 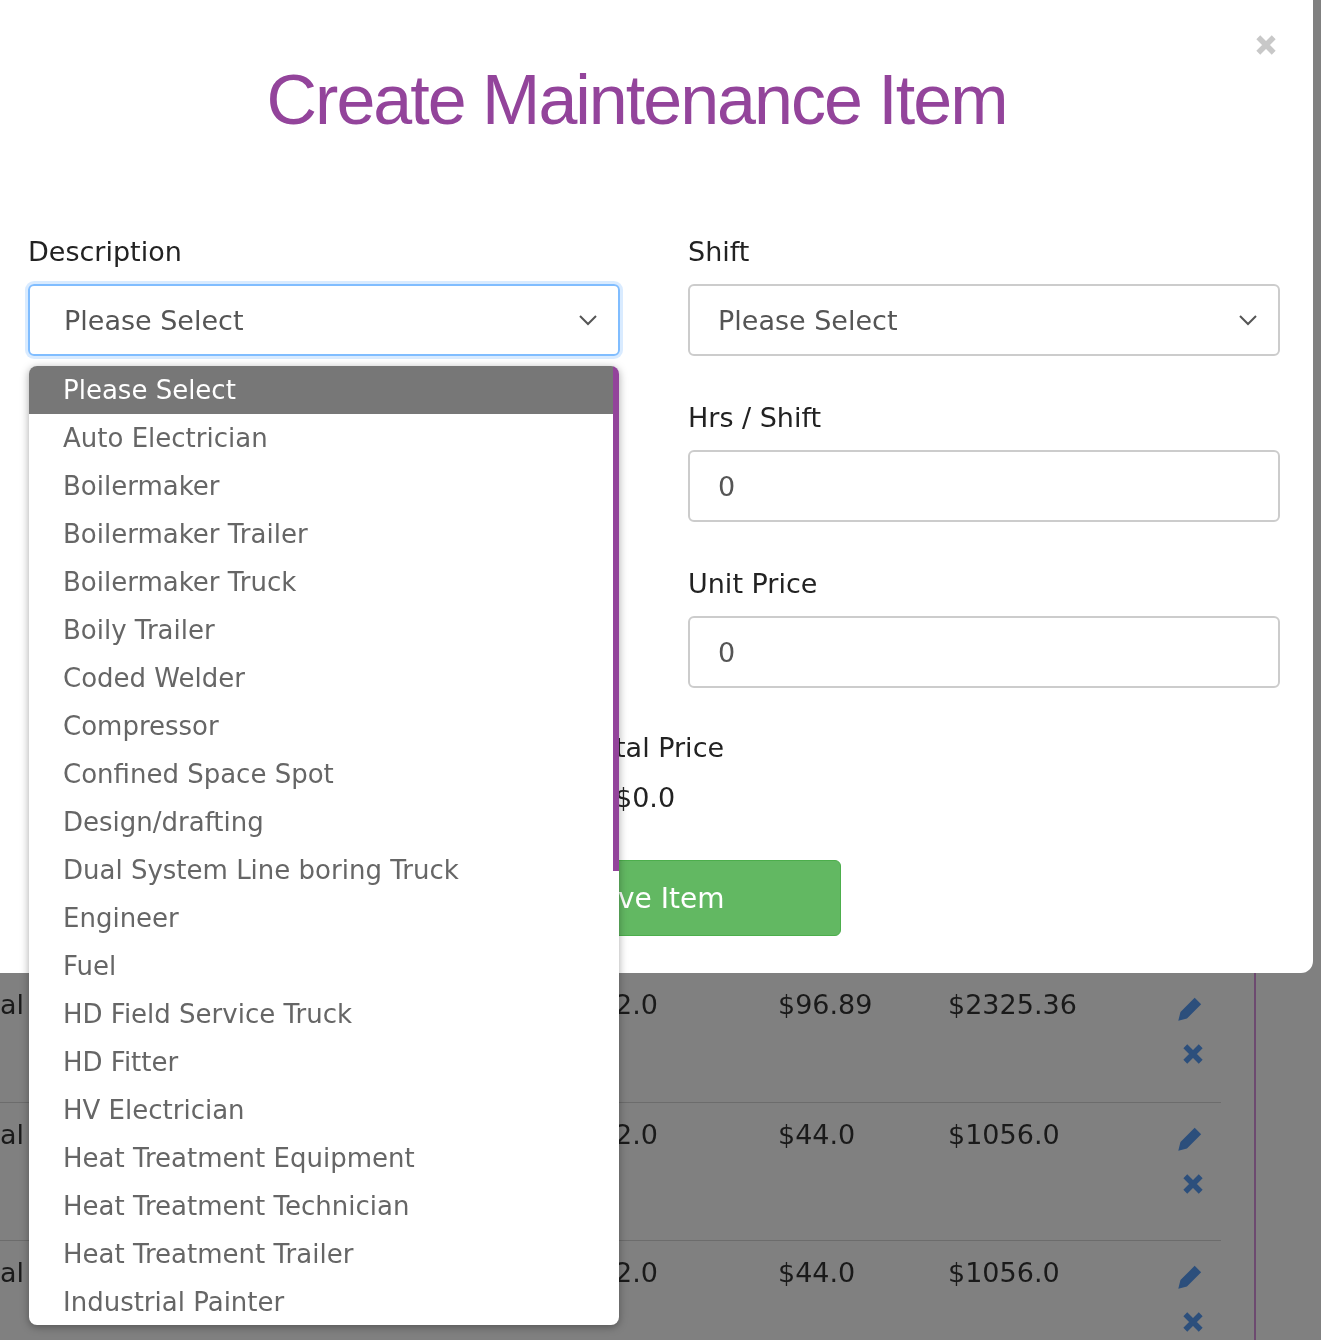 What do you see at coordinates (984, 486) in the screenshot?
I see `hours-input: 0` at bounding box center [984, 486].